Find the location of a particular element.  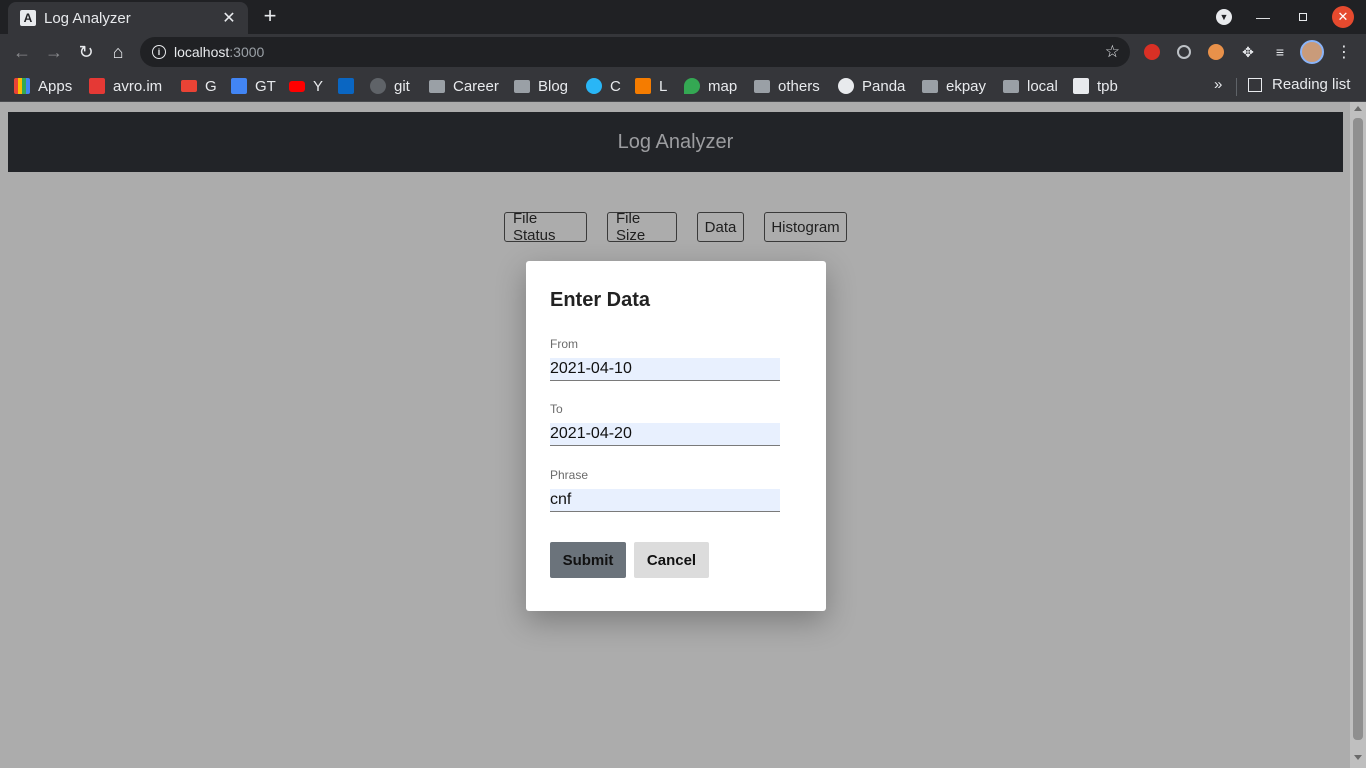

bookmark-label: Panda is located at coordinates (884, 86).